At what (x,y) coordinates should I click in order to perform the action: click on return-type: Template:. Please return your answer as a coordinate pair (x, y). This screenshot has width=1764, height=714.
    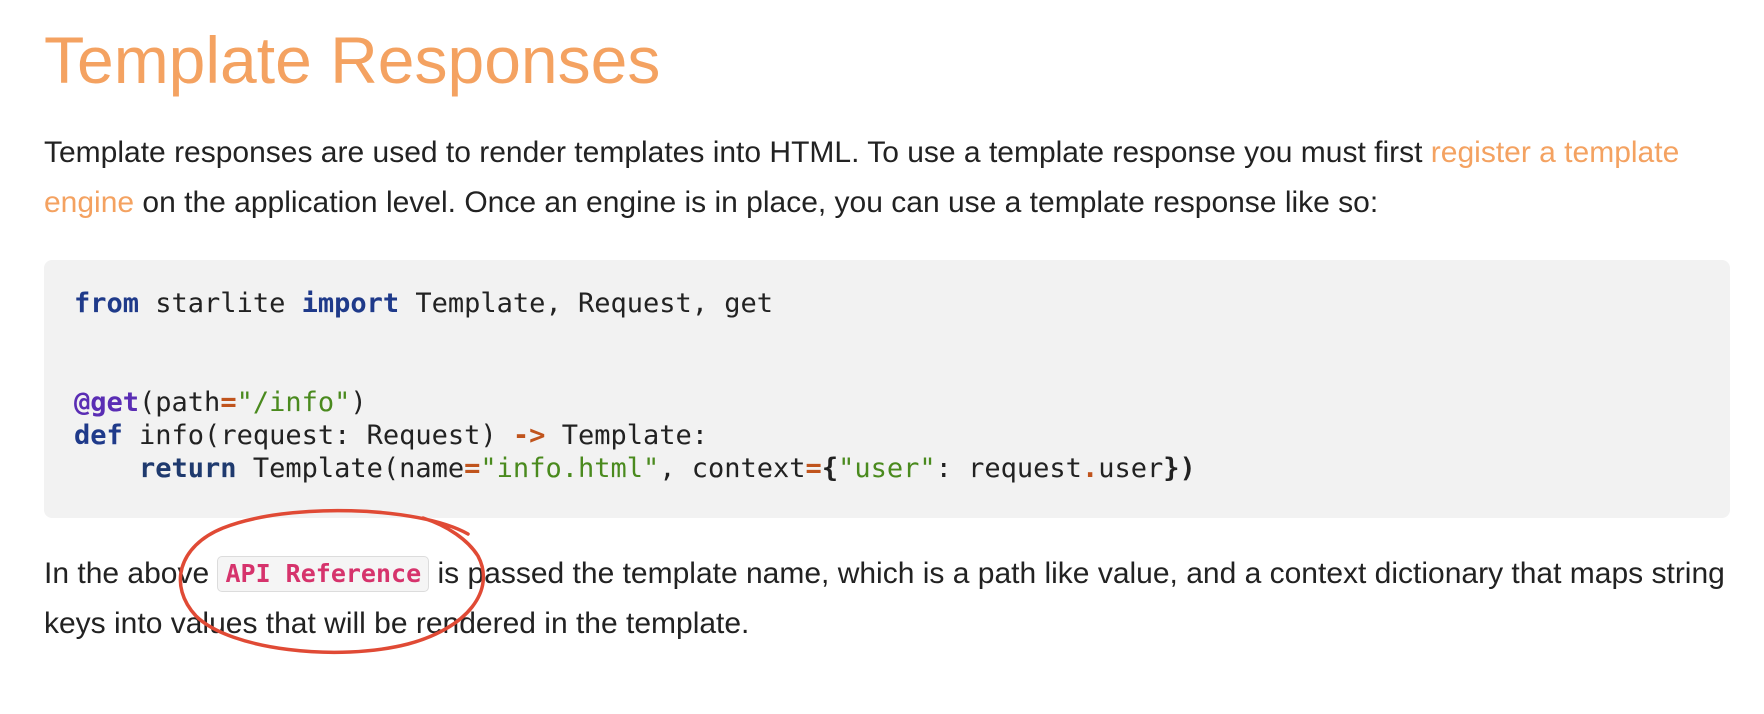
    Looking at the image, I should click on (626, 435).